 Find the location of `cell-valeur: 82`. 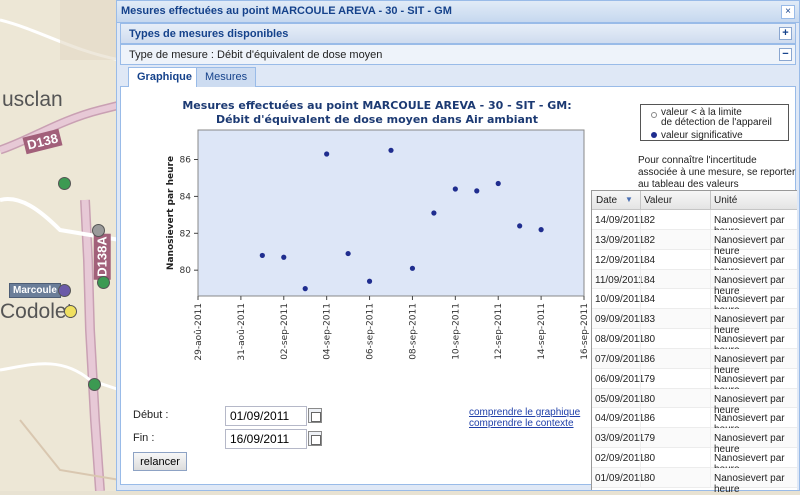

cell-valeur: 82 is located at coordinates (650, 240).